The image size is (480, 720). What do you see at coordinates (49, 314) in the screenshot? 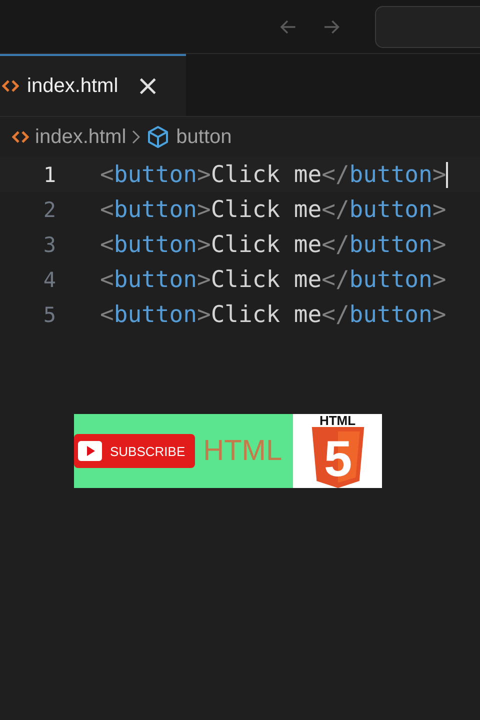
I see `line-number: 5` at bounding box center [49, 314].